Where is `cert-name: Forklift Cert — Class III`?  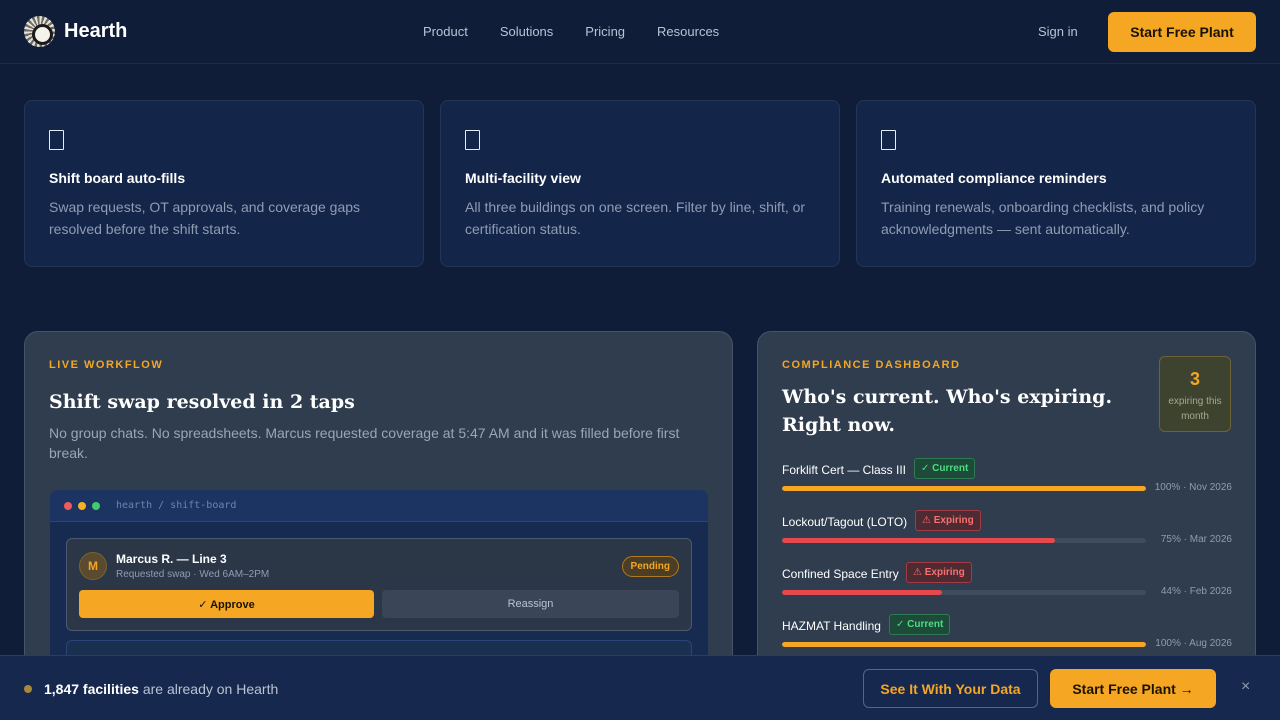 cert-name: Forklift Cert — Class III is located at coordinates (844, 470).